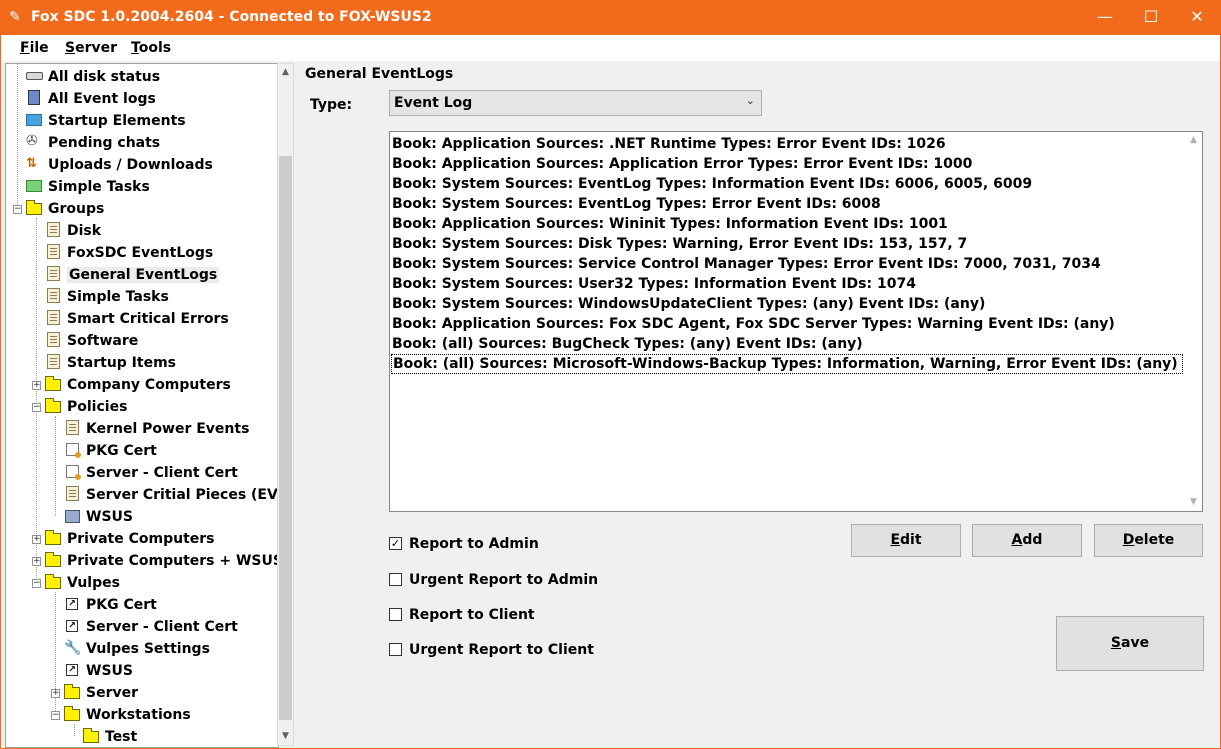 This screenshot has width=1221, height=749. I want to click on tree-item-uploads-downloads: ⇅ Uploads / Downloads, so click(119, 165).